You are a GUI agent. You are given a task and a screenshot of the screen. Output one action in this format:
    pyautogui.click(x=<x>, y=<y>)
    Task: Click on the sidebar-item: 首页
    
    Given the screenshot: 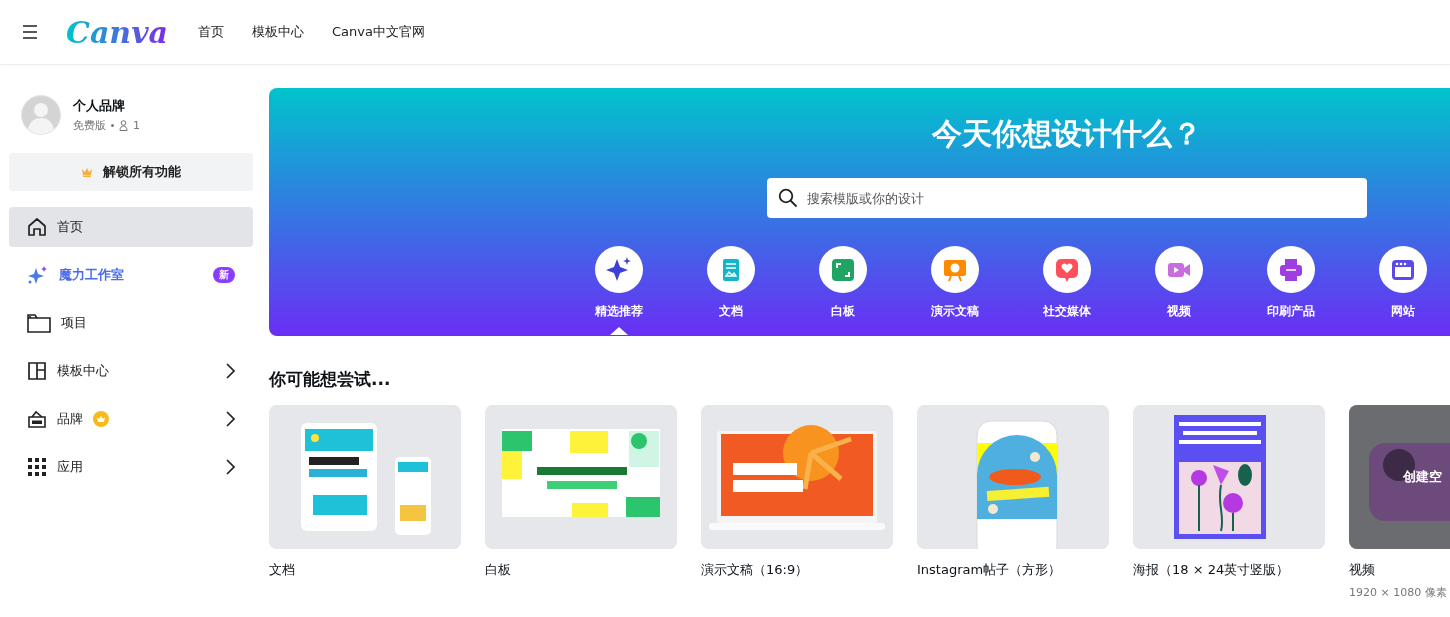 What is the action you would take?
    pyautogui.click(x=131, y=227)
    